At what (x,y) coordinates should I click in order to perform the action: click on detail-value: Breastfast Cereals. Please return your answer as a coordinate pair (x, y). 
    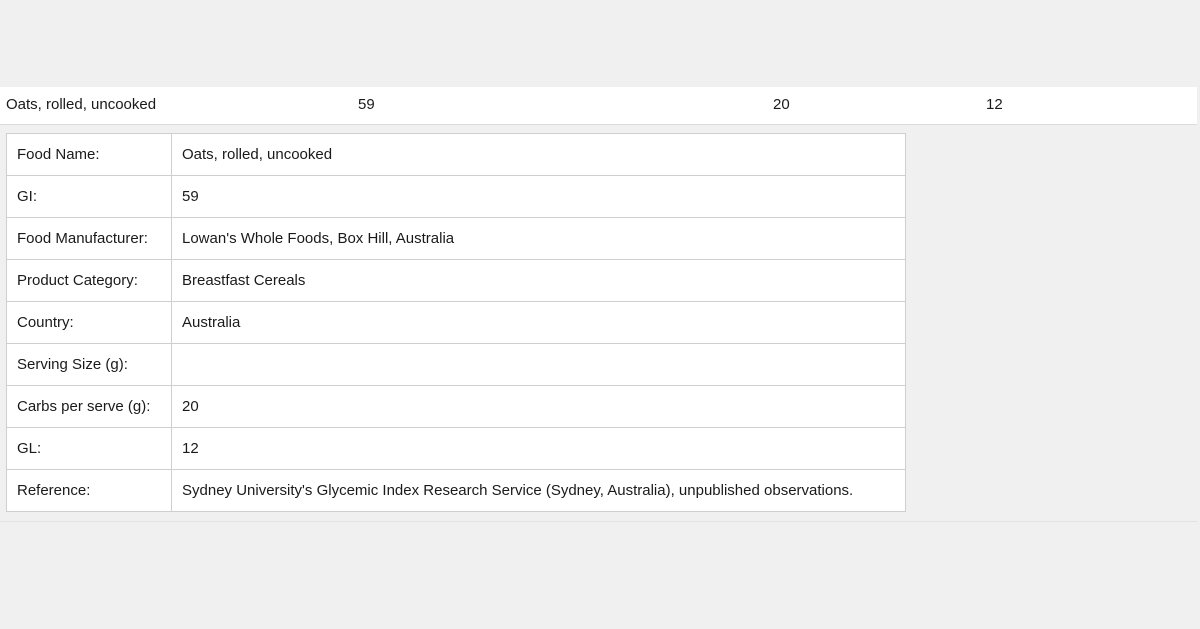
    Looking at the image, I should click on (538, 280).